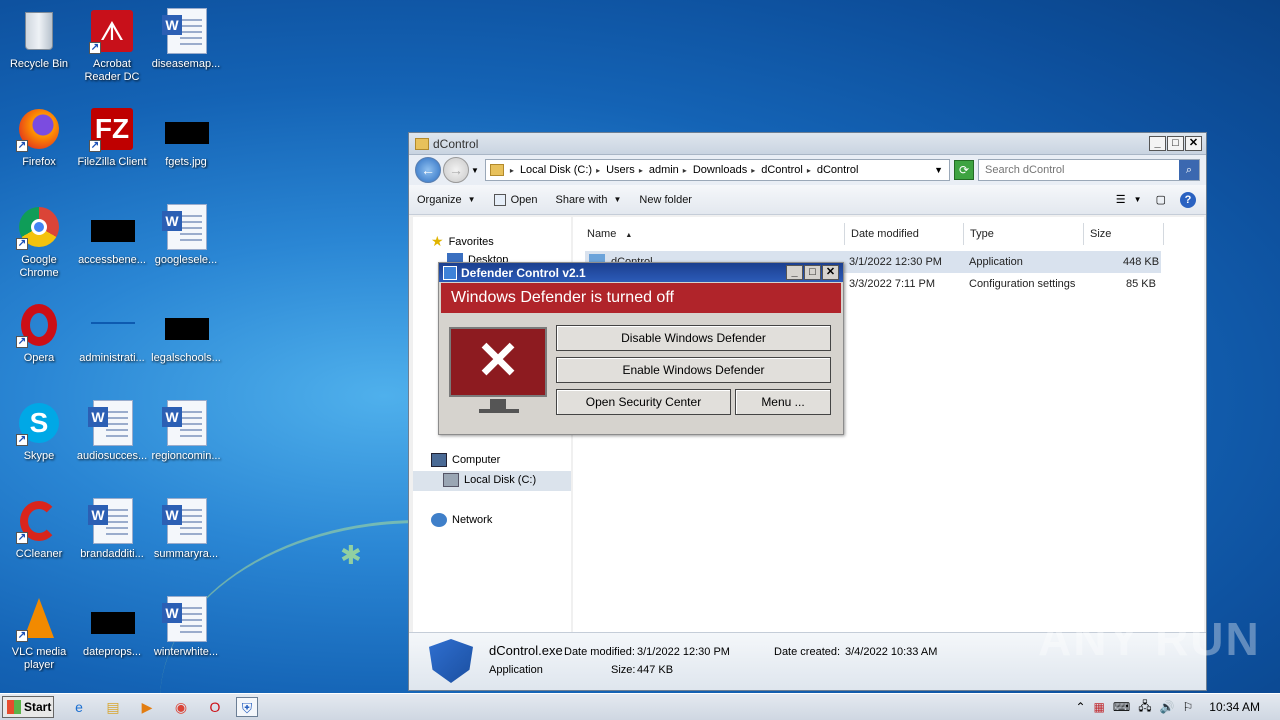 This screenshot has width=1280, height=720. What do you see at coordinates (28, 707) in the screenshot?
I see `start-button: Start` at bounding box center [28, 707].